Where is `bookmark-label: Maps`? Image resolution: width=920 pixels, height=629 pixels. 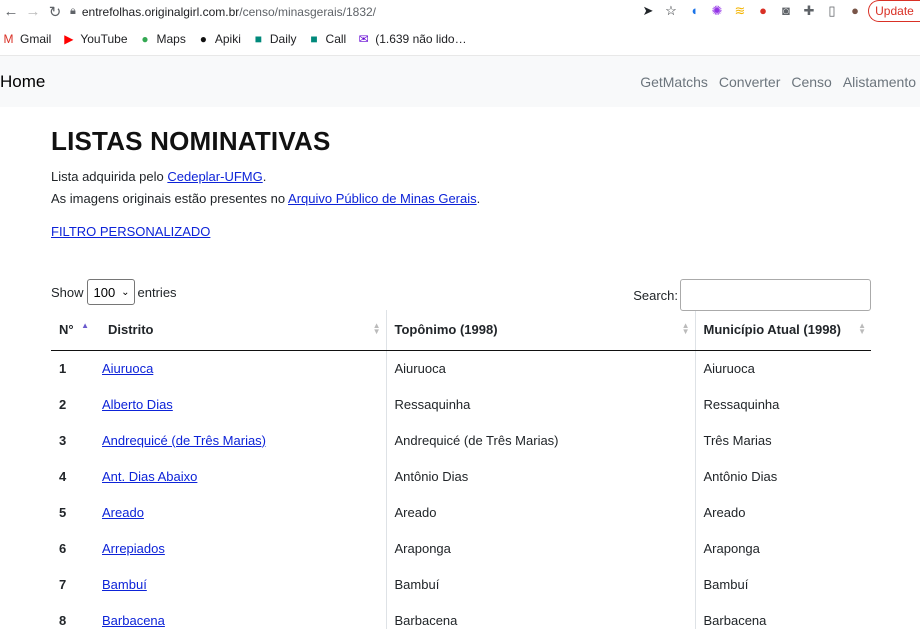
bookmark-label: Maps is located at coordinates (171, 39).